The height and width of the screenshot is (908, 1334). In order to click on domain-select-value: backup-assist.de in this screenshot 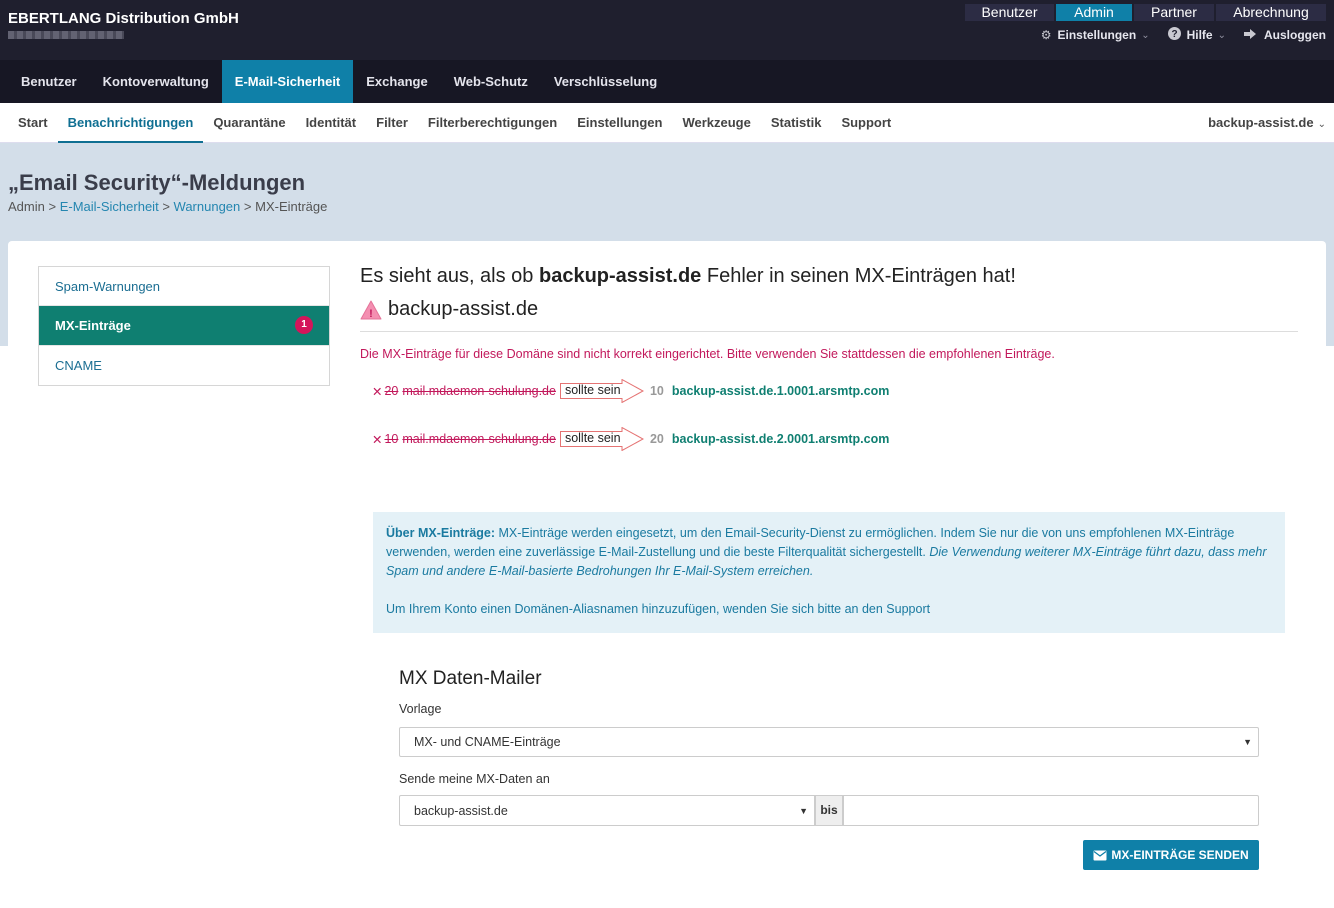, I will do `click(461, 810)`.